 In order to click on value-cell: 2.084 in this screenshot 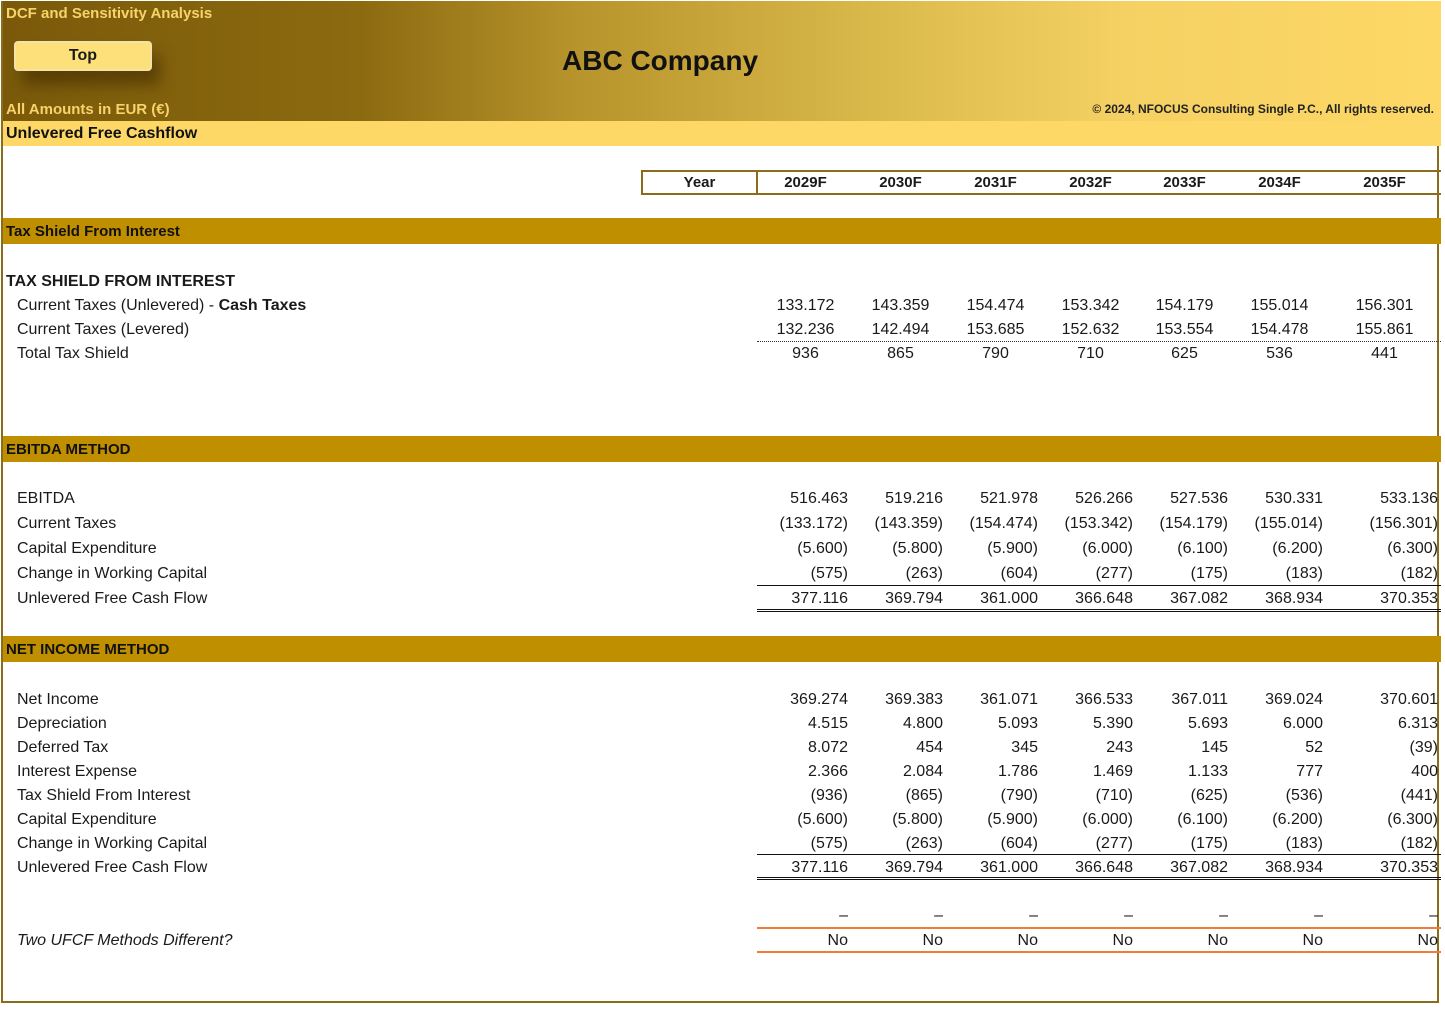, I will do `click(895, 772)`.